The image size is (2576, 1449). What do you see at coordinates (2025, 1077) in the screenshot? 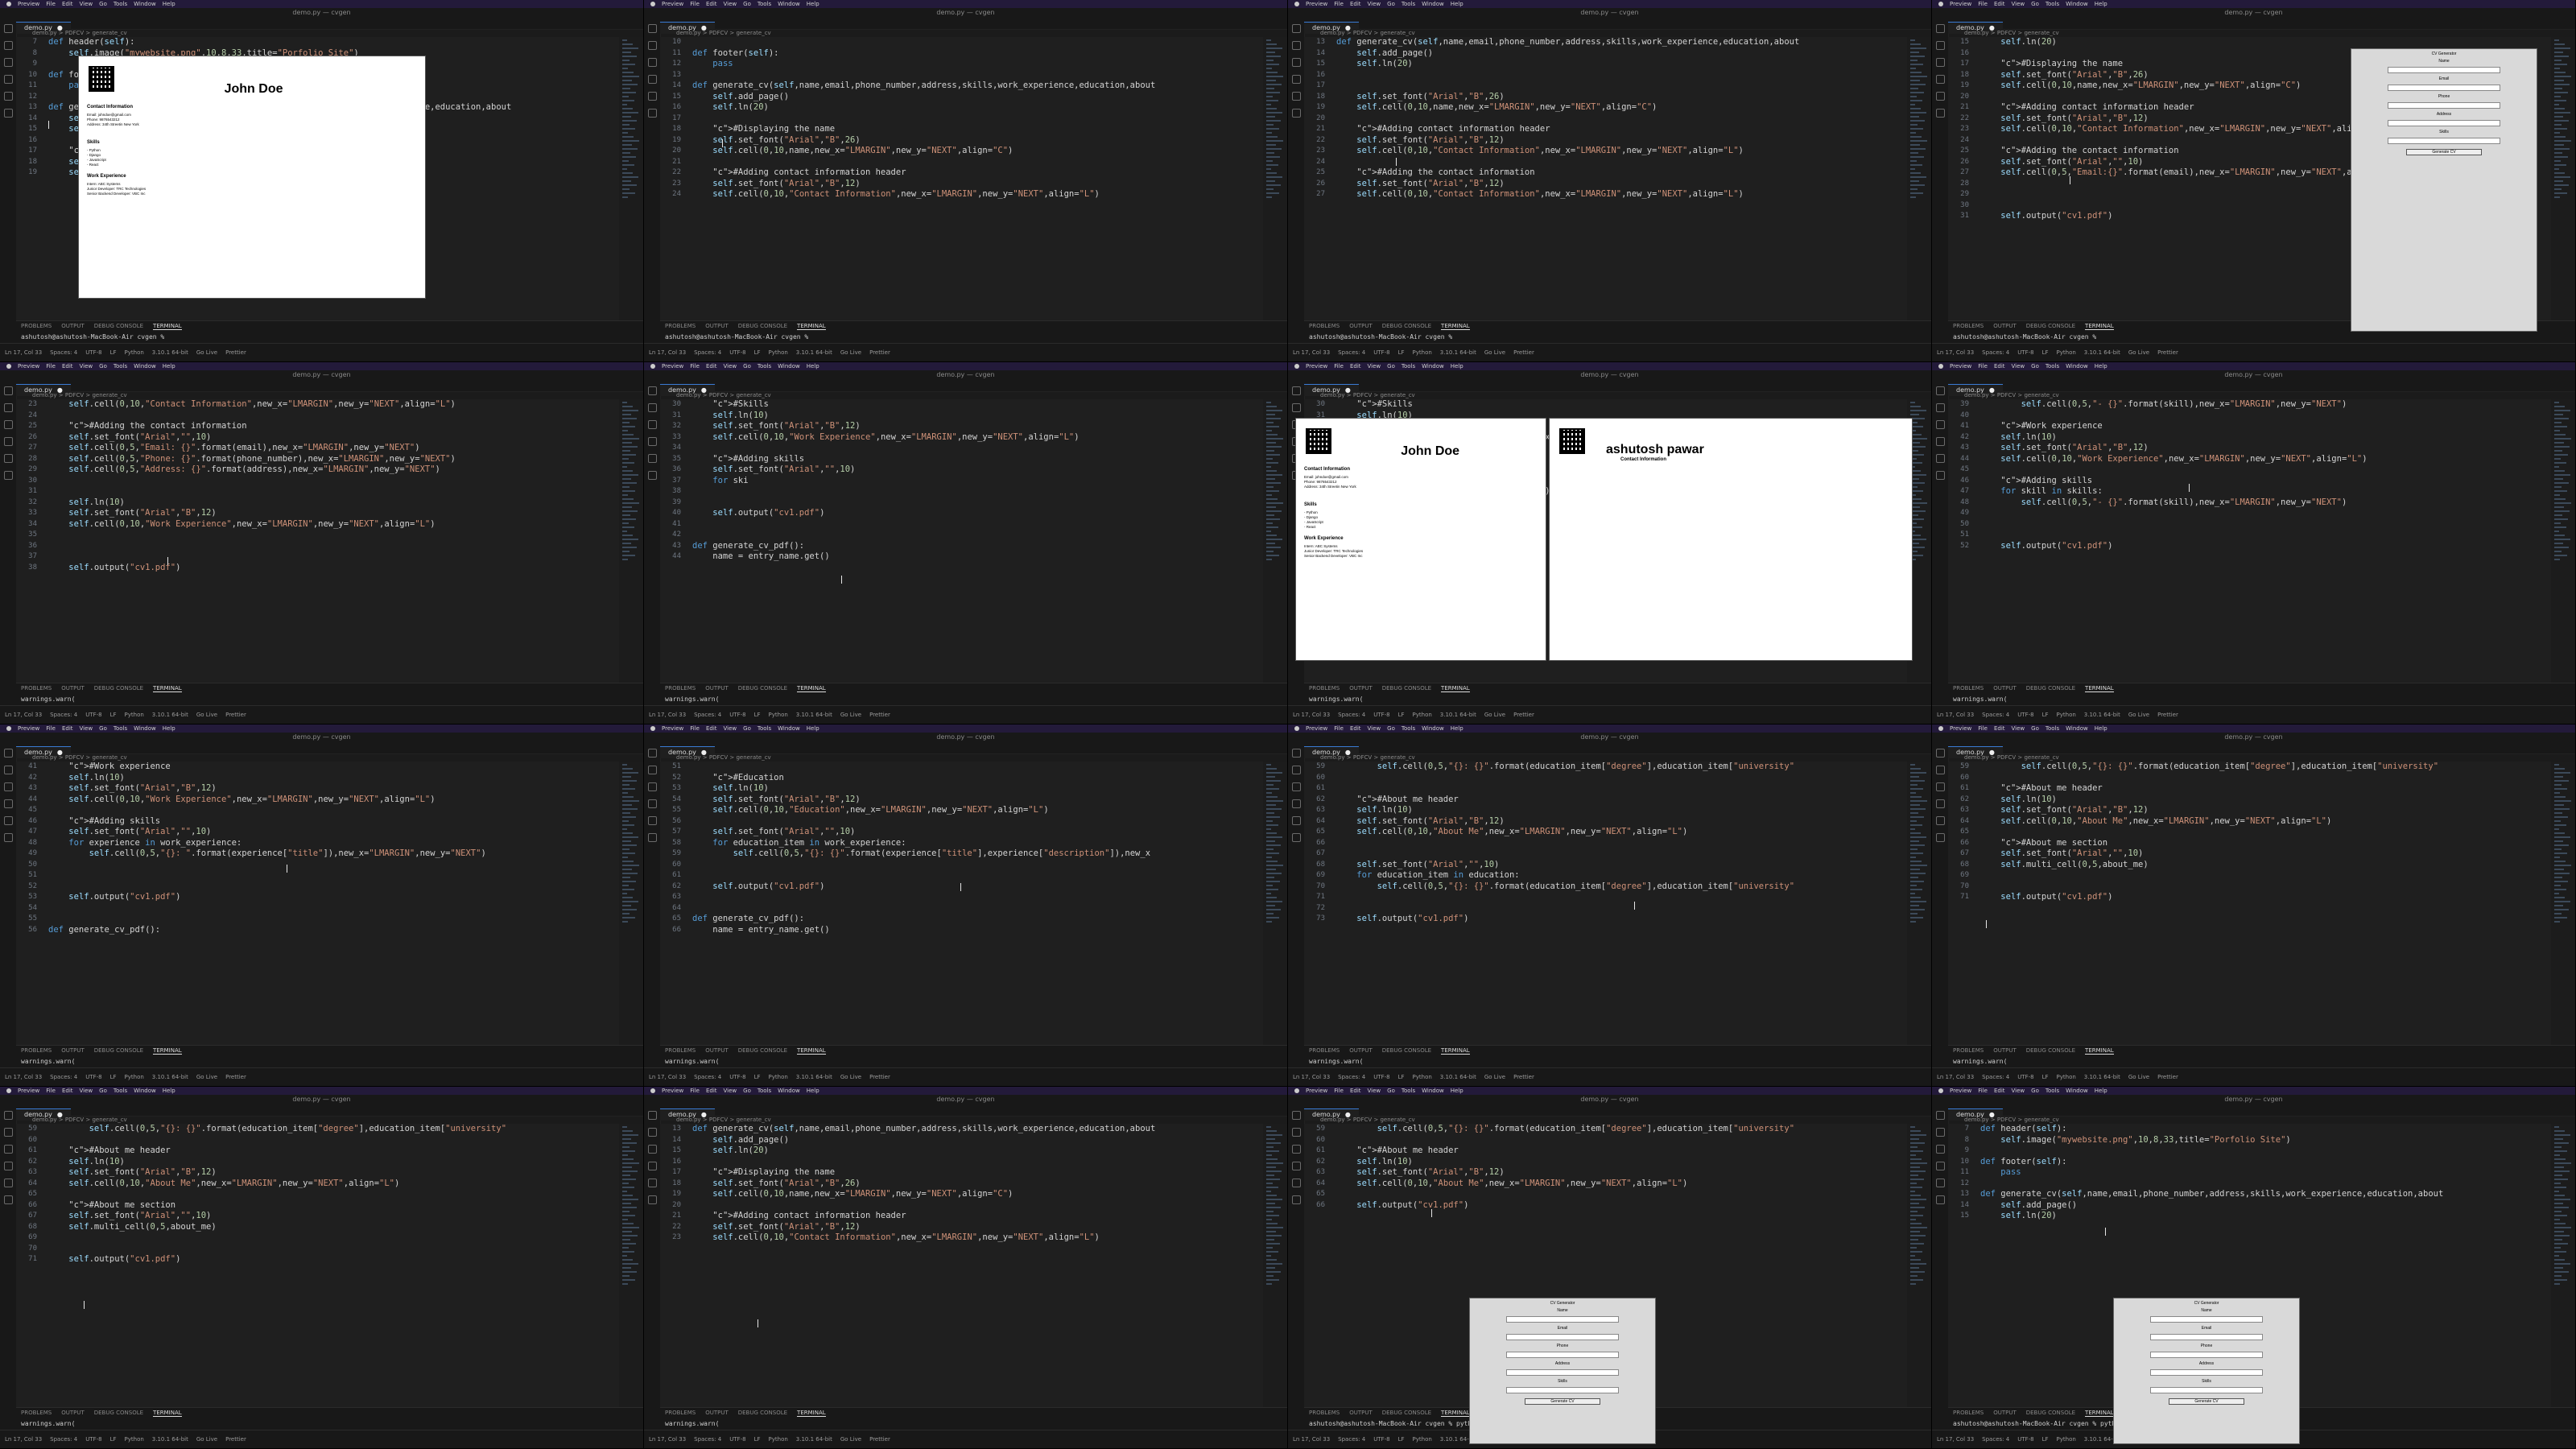
I see `status-item: UTF-8` at bounding box center [2025, 1077].